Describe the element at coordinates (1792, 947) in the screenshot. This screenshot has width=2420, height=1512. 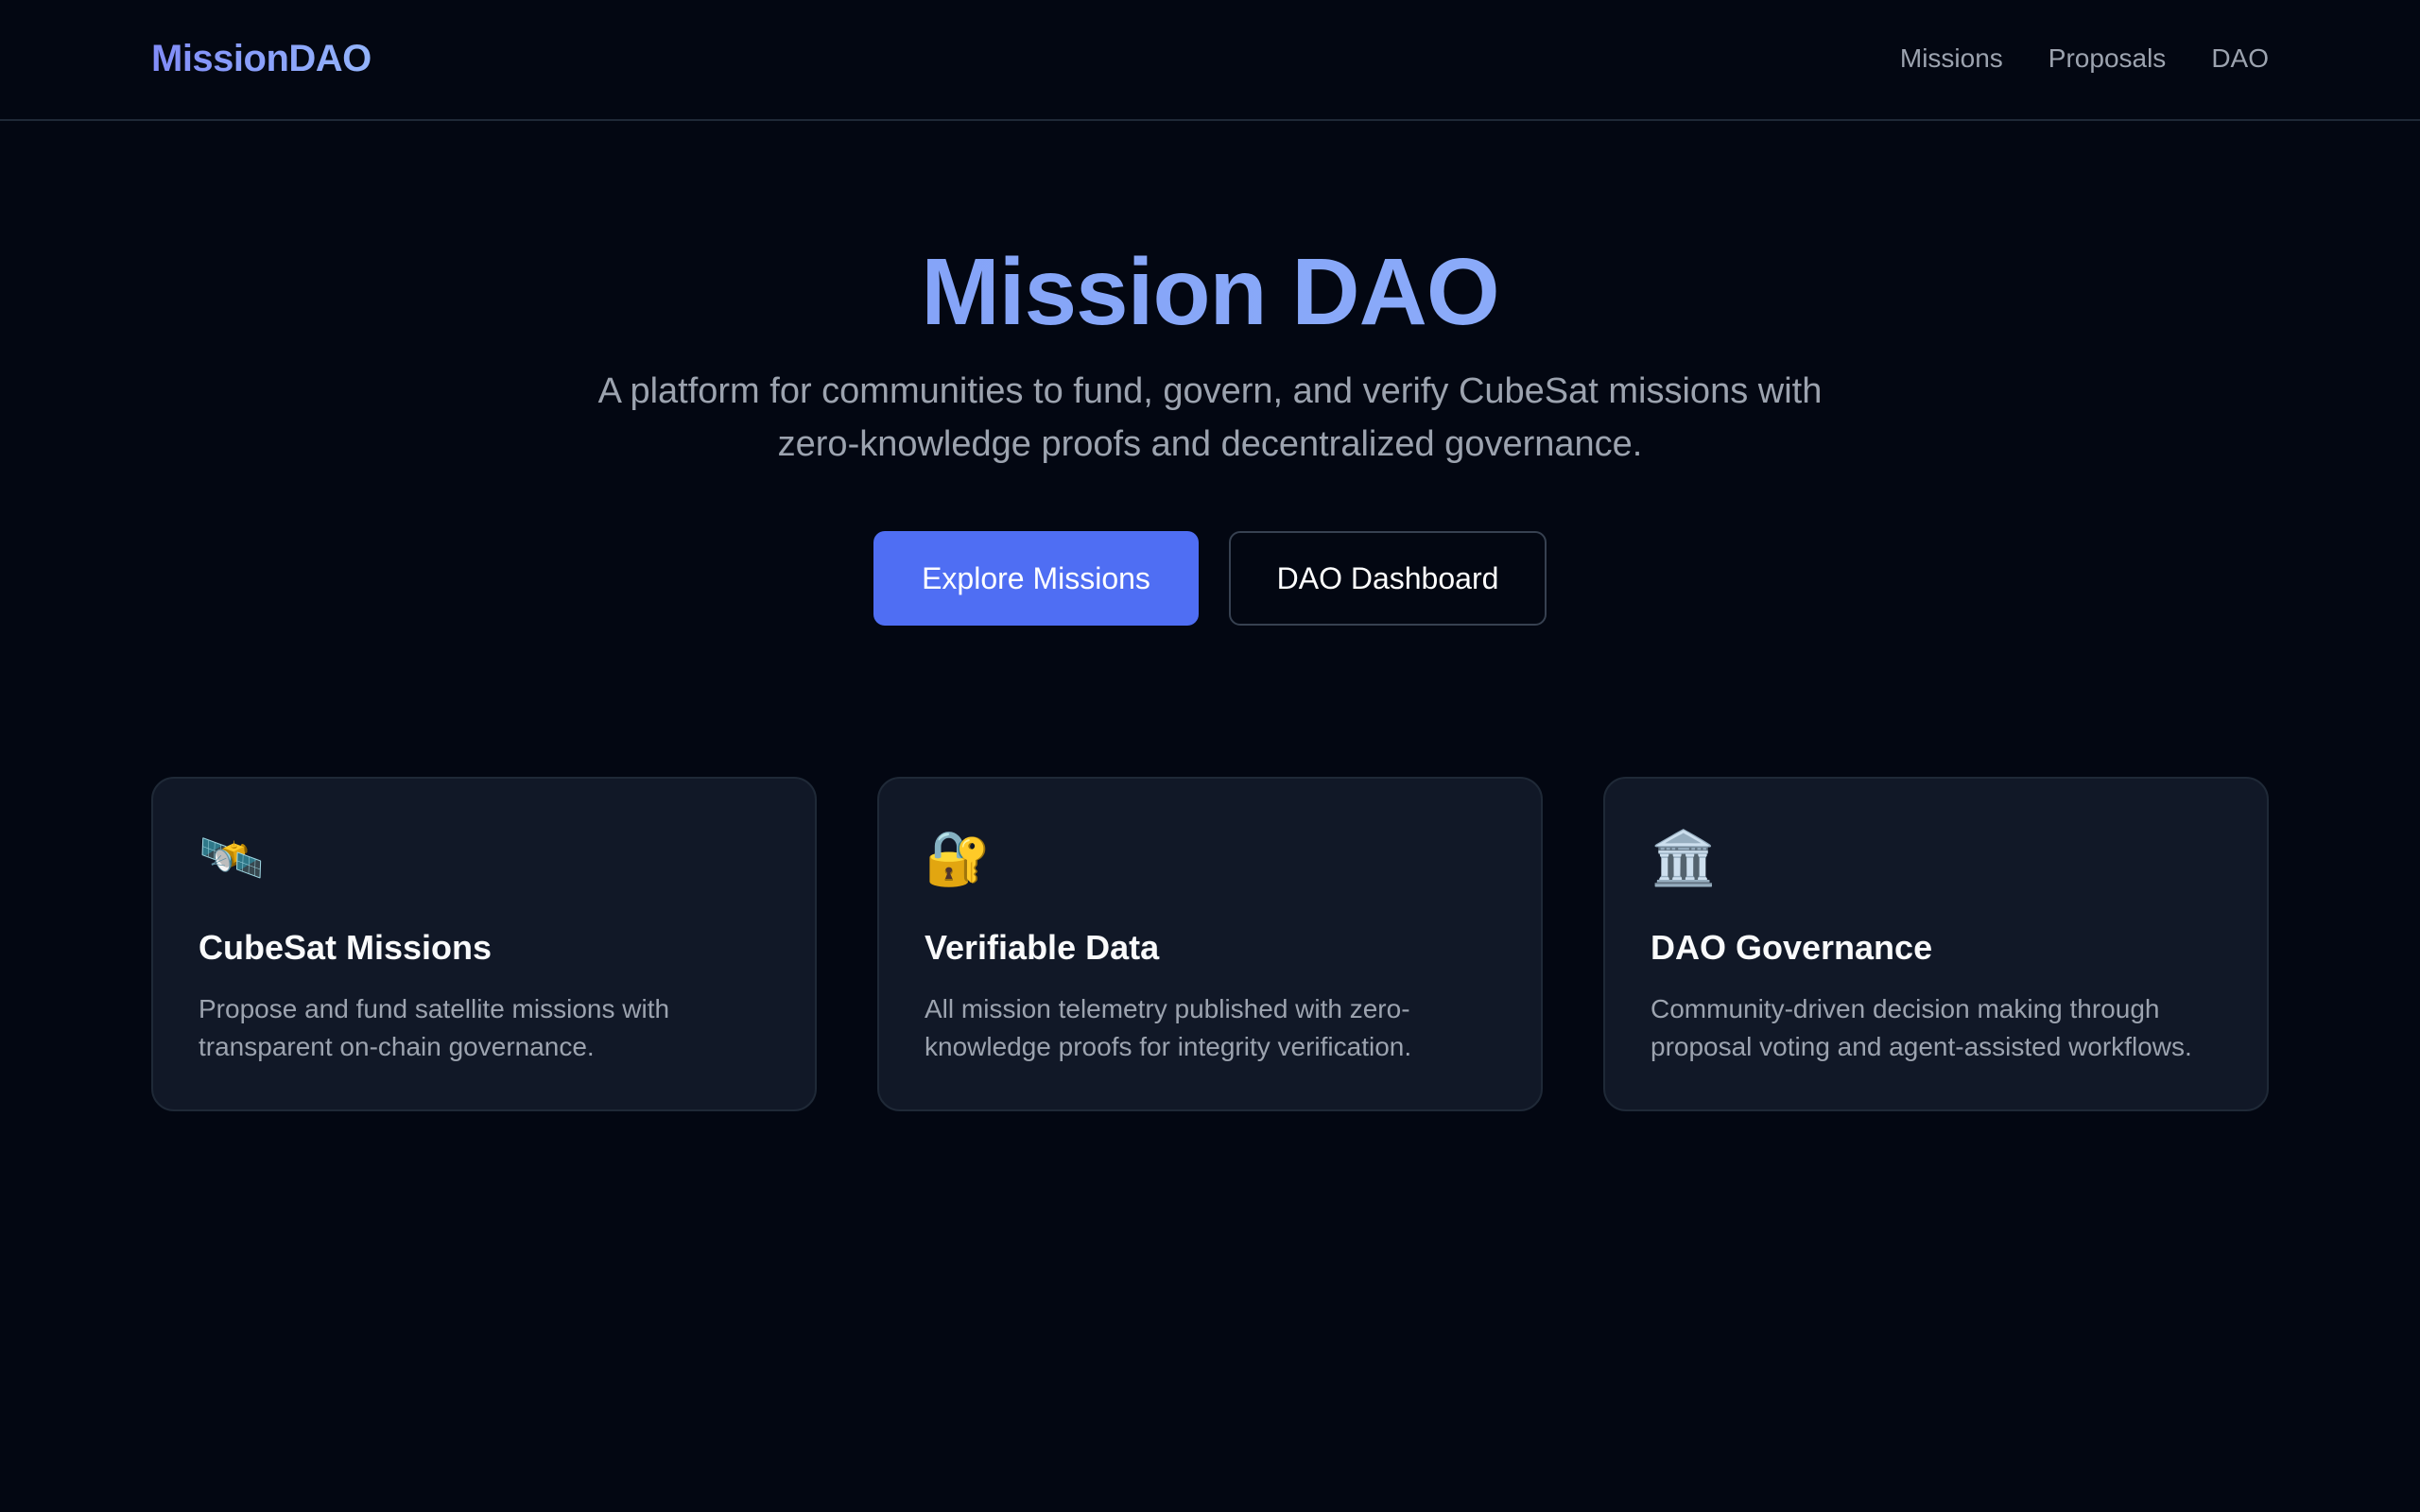
I see `feature-card-title: DAO Governance` at that location.